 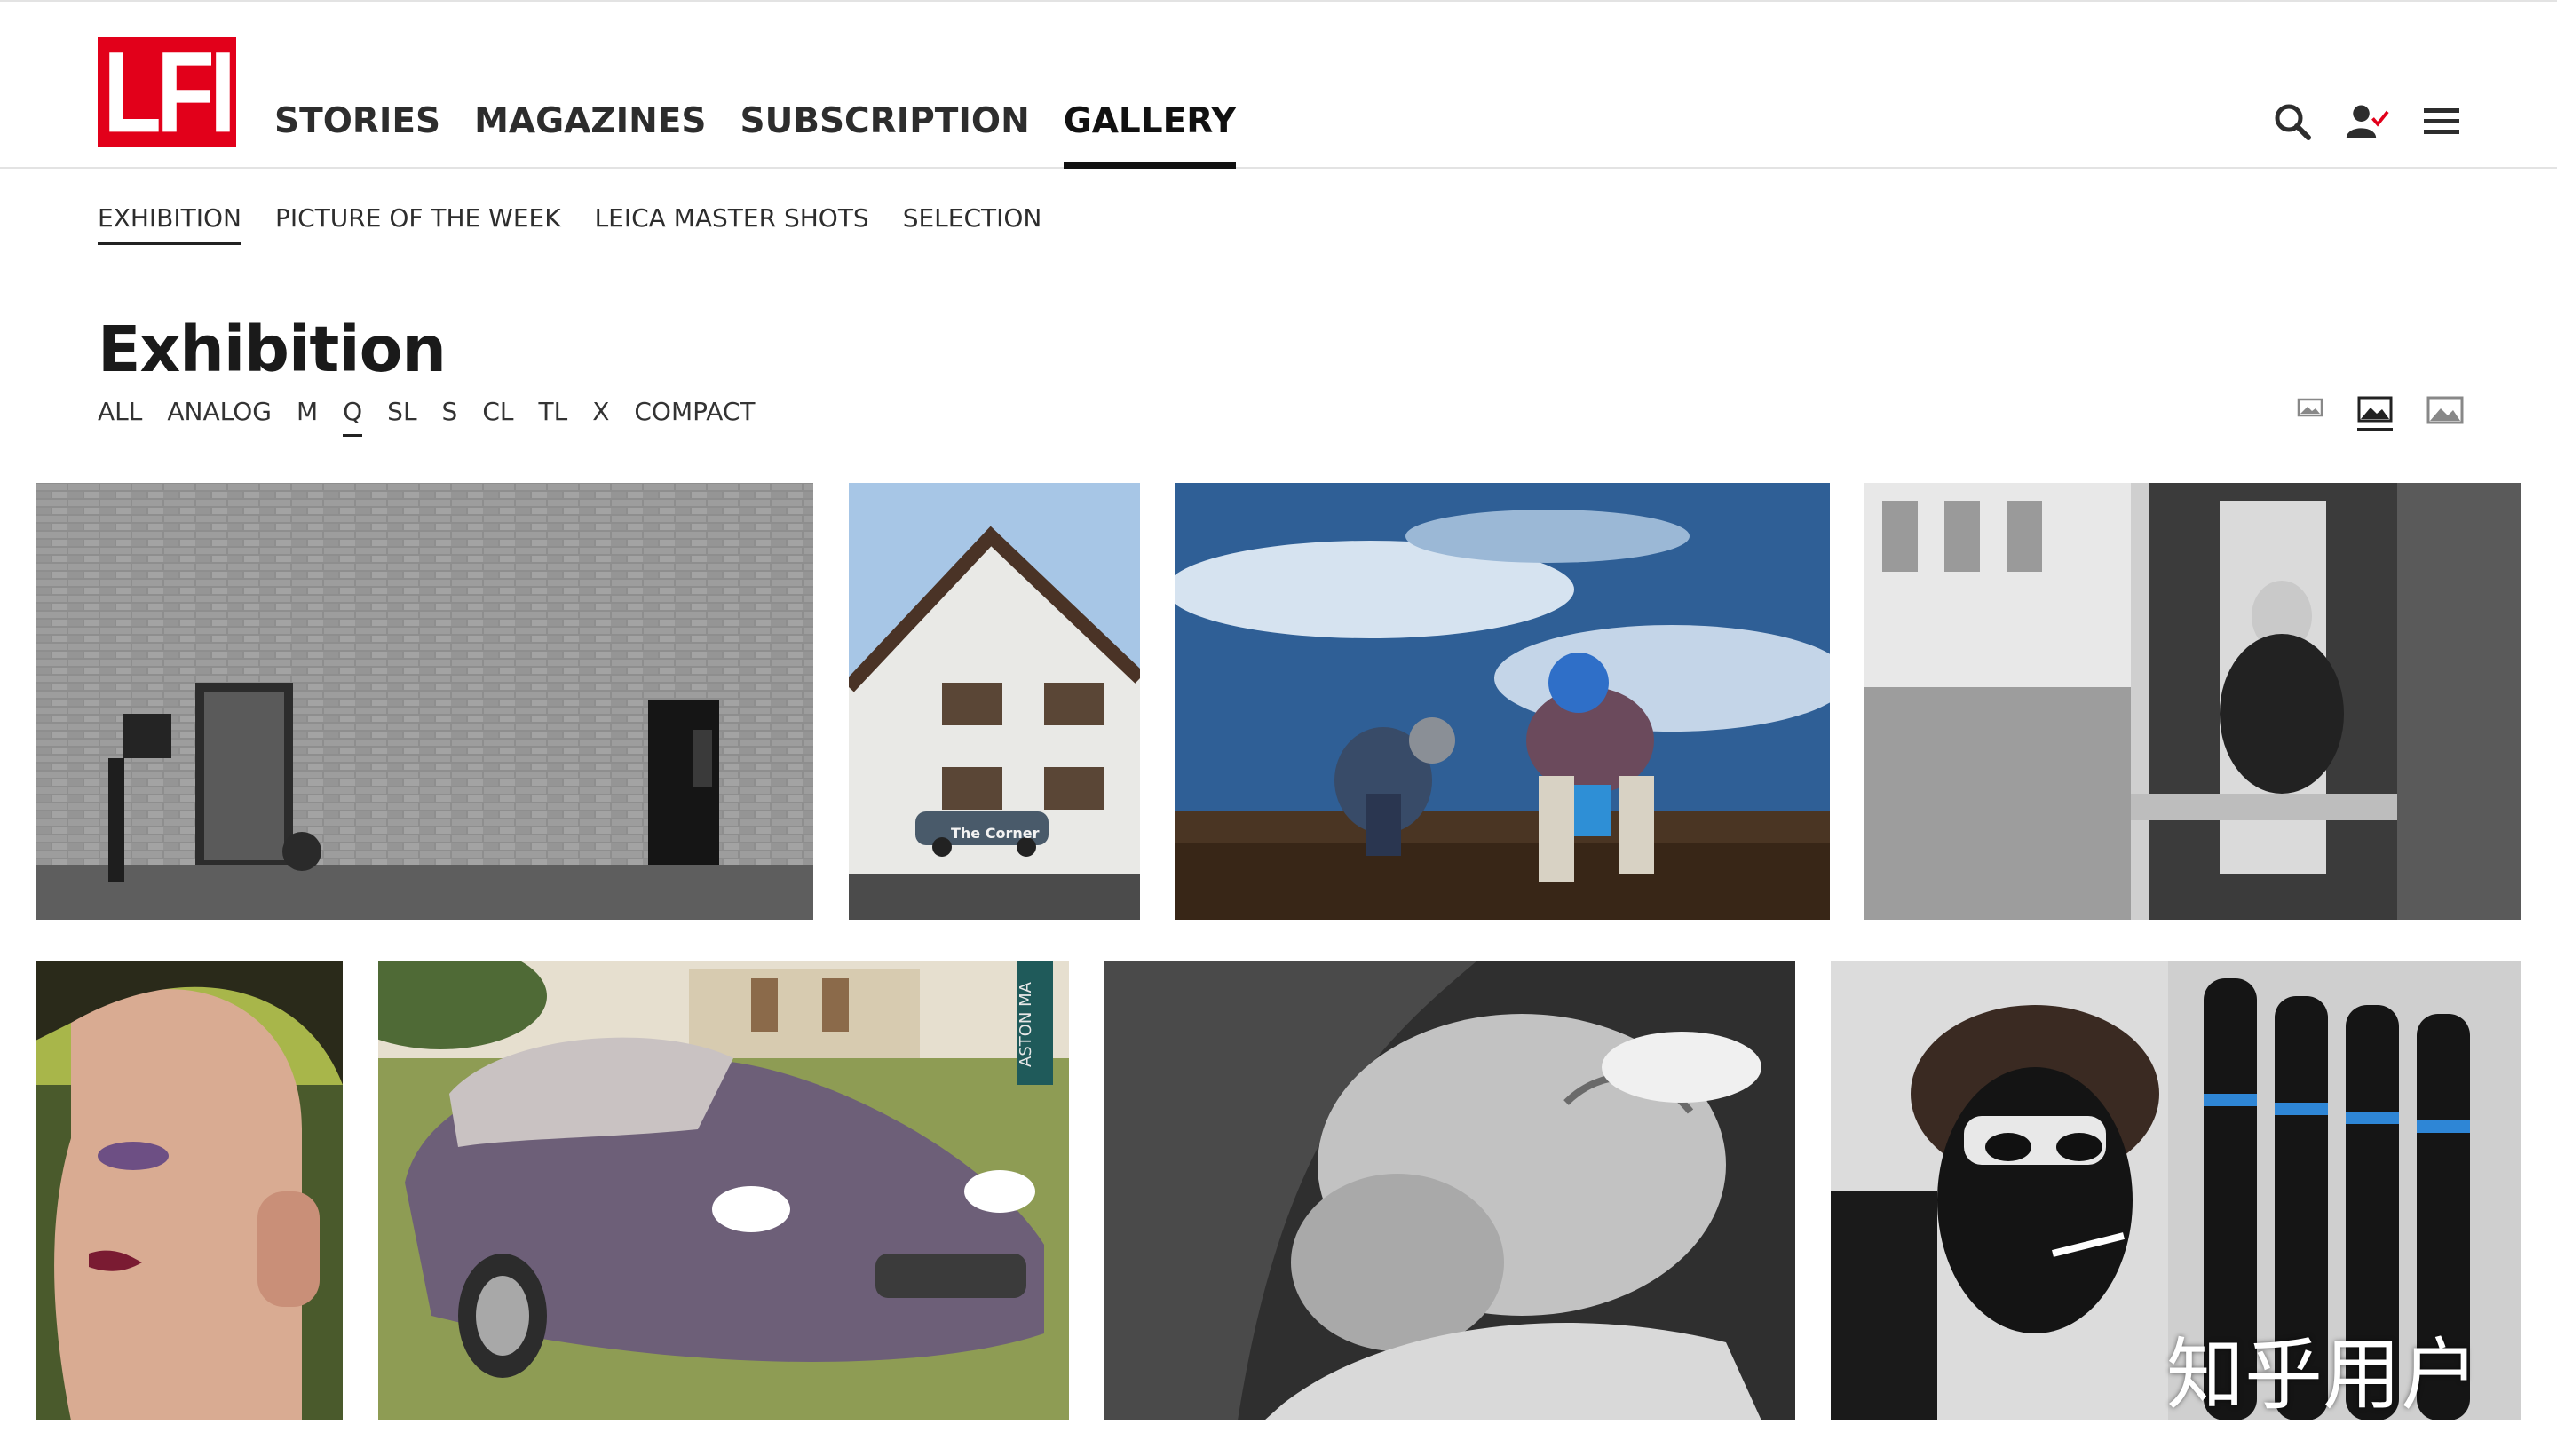 What do you see at coordinates (2292, 121) in the screenshot?
I see `search-icon` at bounding box center [2292, 121].